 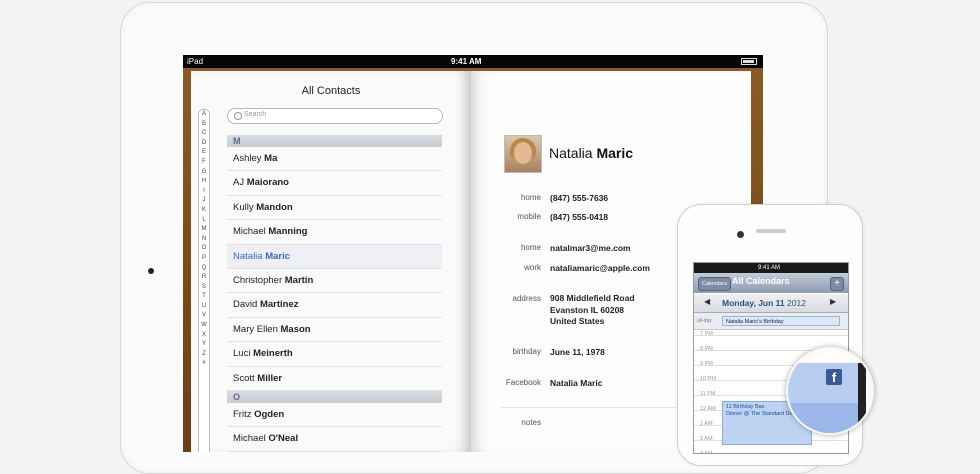 What do you see at coordinates (238, 116) in the screenshot?
I see `search-icon` at bounding box center [238, 116].